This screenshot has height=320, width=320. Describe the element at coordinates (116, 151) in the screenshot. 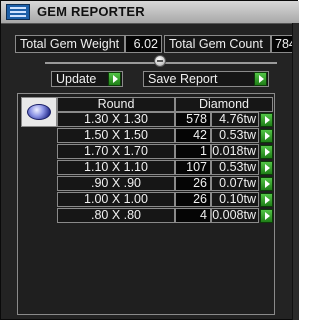

I see `gem-size-cell: 1.70 X 1.70` at that location.